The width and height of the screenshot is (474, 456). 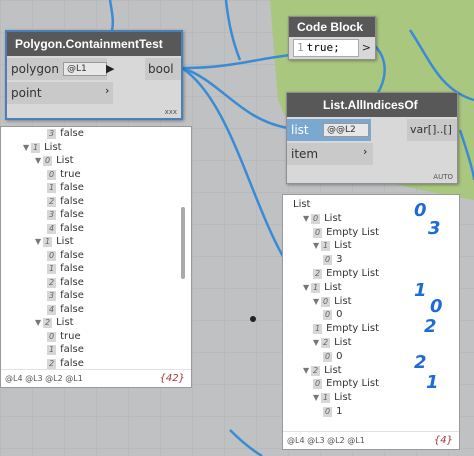 I want to click on port-label: var[]..[], so click(x=431, y=129).